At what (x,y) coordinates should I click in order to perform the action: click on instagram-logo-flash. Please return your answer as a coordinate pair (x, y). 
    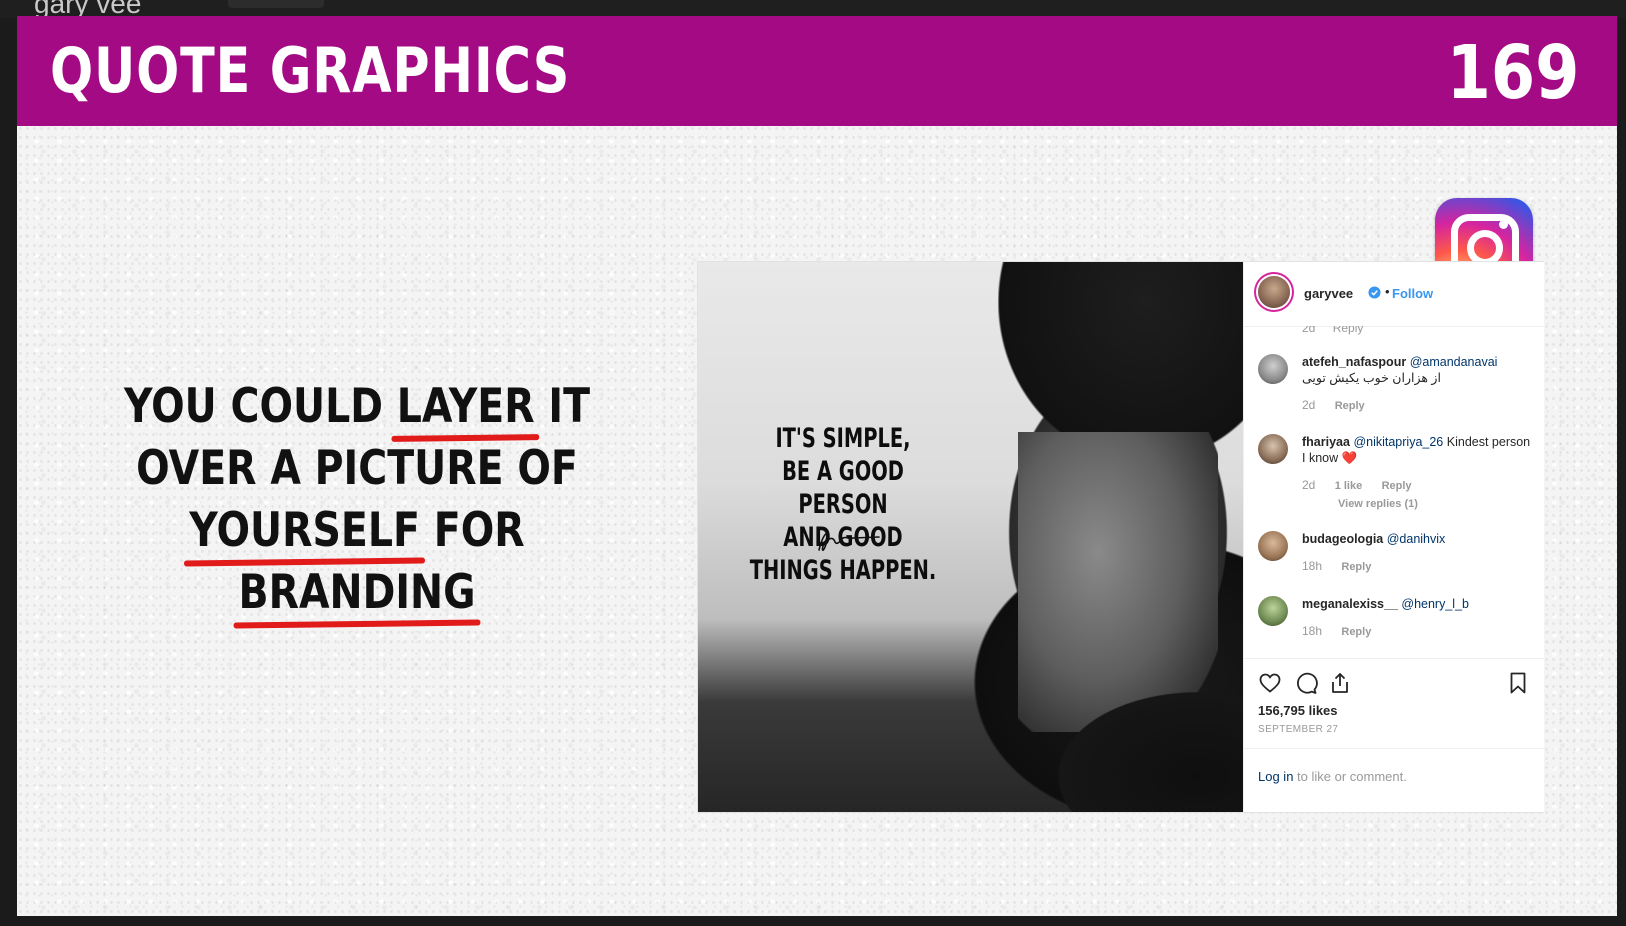
    Looking at the image, I should click on (1503, 224).